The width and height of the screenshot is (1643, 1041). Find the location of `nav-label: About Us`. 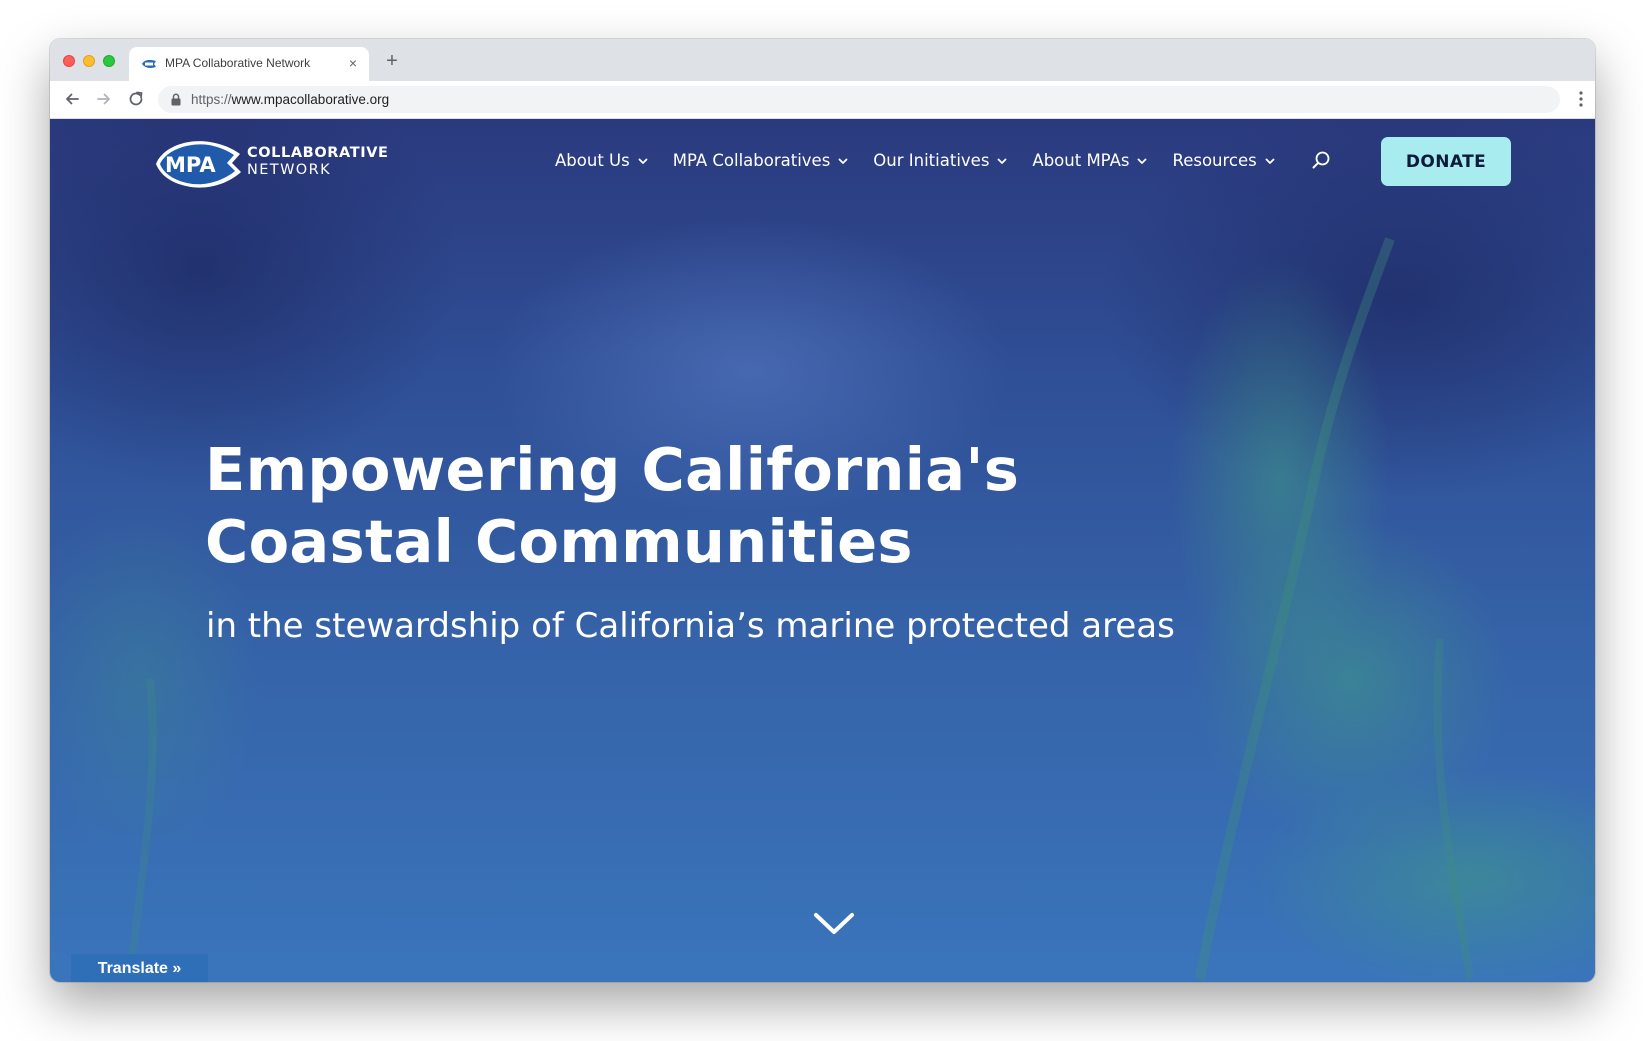

nav-label: About Us is located at coordinates (592, 160).